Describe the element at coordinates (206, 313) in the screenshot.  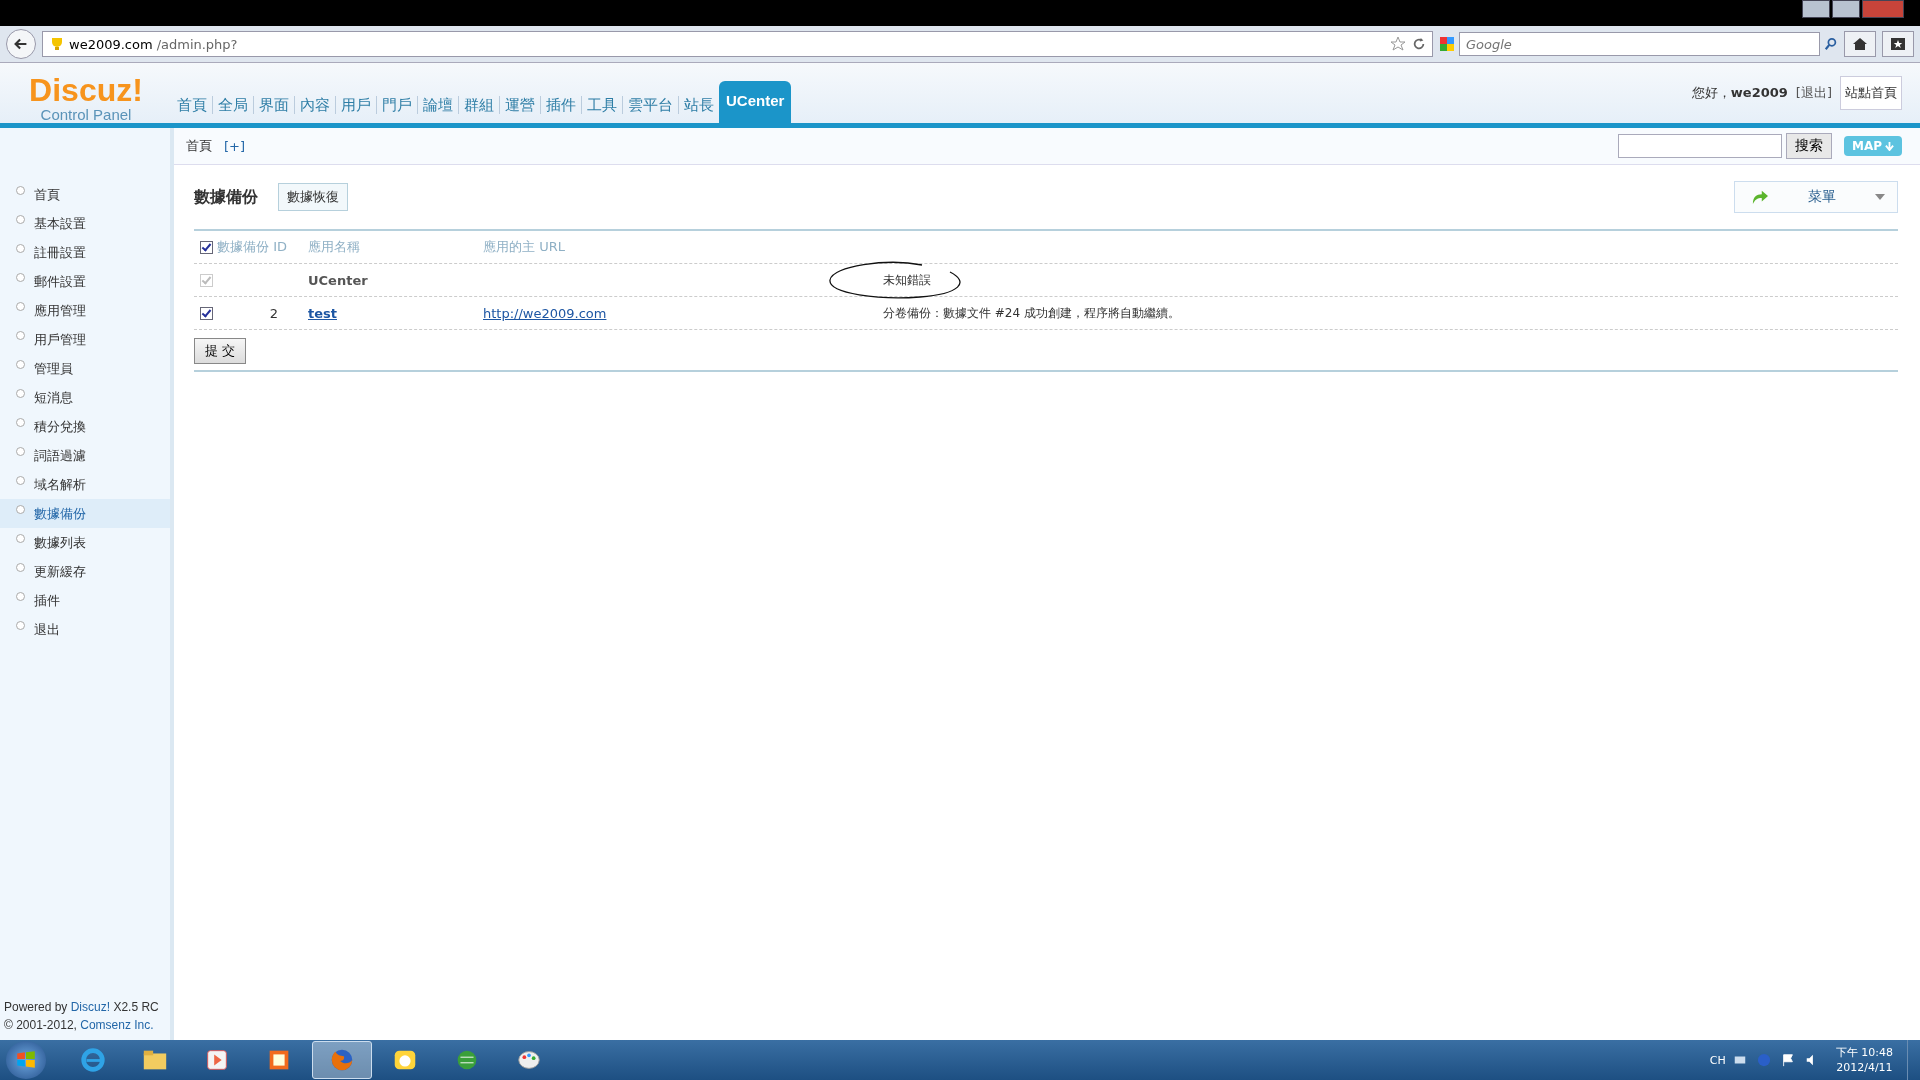
I see `row-checkbox` at that location.